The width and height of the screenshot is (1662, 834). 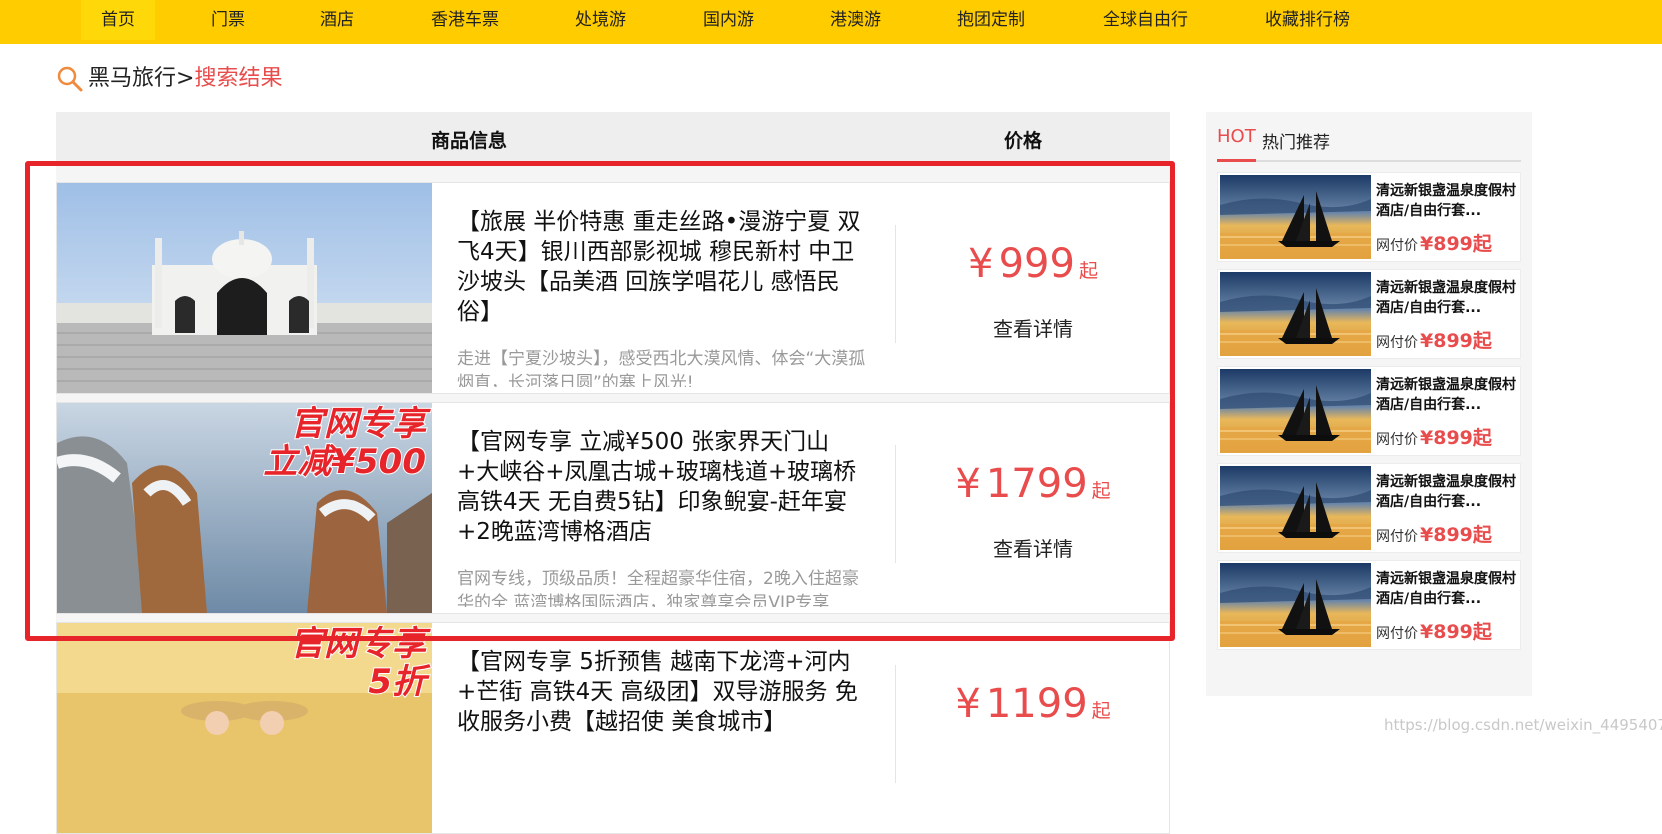 What do you see at coordinates (1236, 160) in the screenshot?
I see `active-tab-underline` at bounding box center [1236, 160].